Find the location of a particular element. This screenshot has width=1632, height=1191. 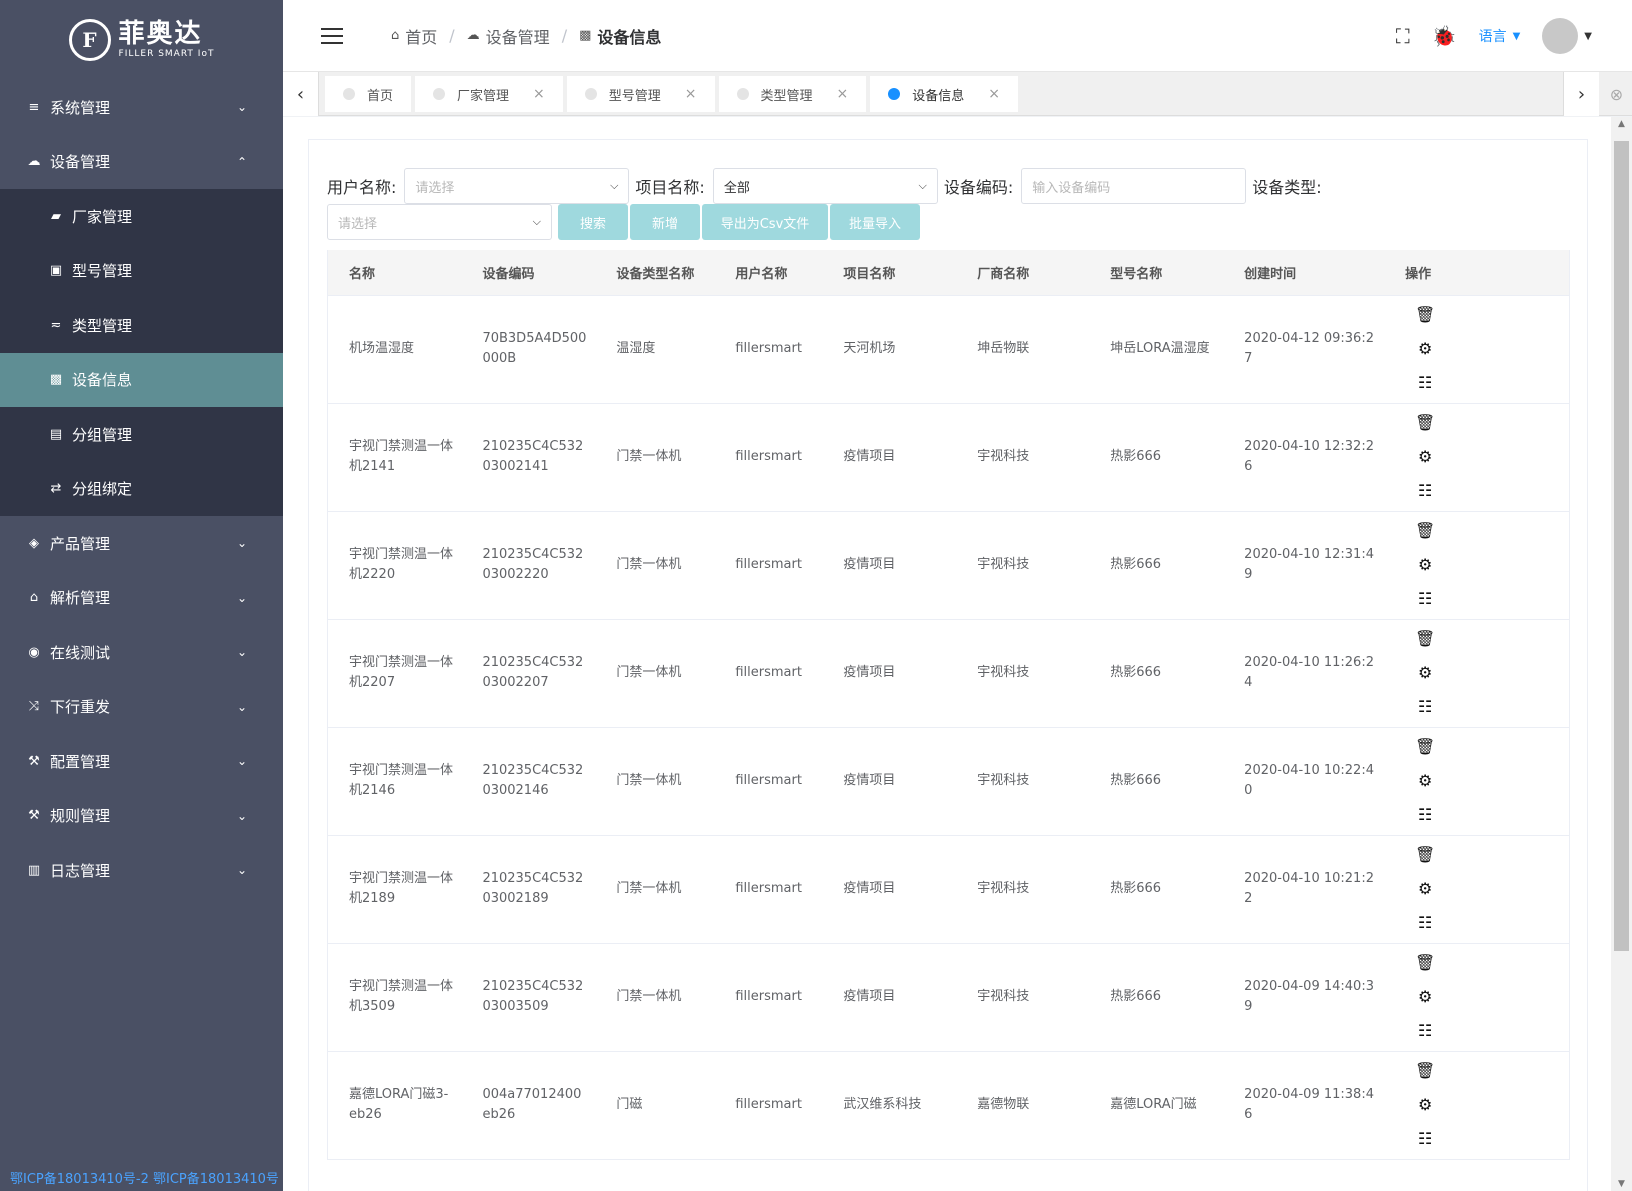

sidebar-item: ≡ 系统管理 ⌄ is located at coordinates (141, 107).